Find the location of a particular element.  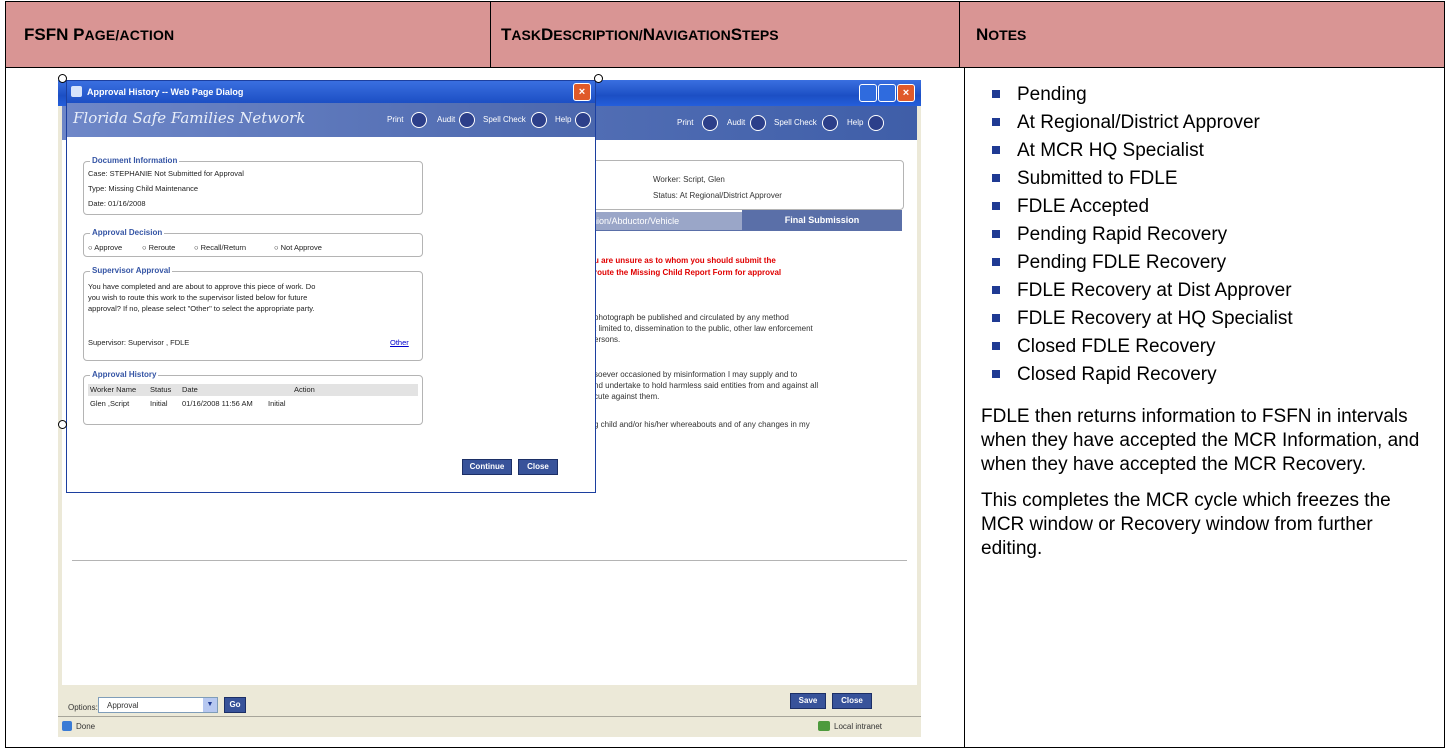

maximize-icon is located at coordinates (887, 93).